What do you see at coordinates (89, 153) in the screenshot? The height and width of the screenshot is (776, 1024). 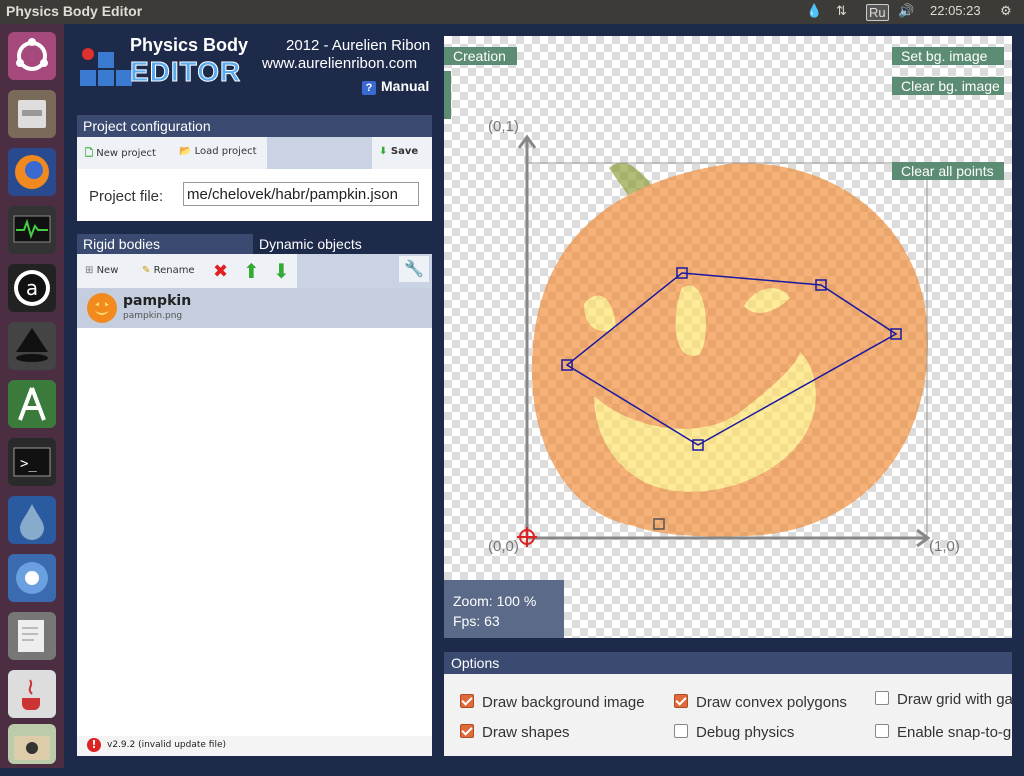 I see `new-document-icon: 🗋` at bounding box center [89, 153].